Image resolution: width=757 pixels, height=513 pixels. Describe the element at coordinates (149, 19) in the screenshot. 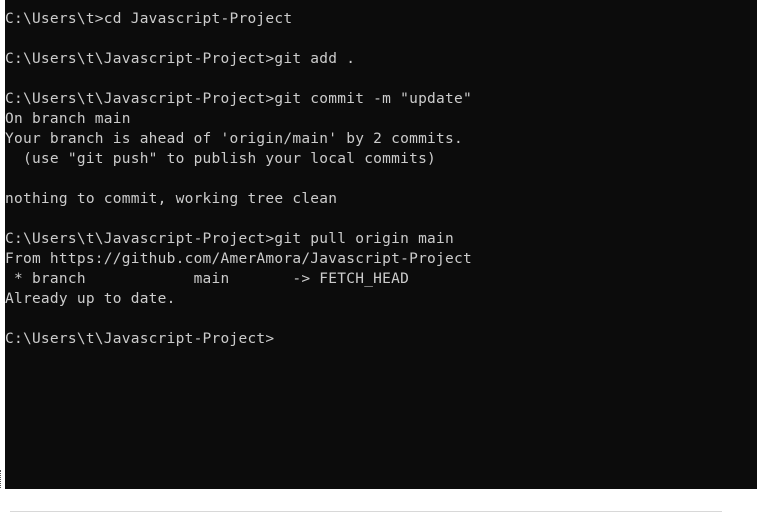

I see `terminal-line: C:\Users\t>cd Javascript-Project` at that location.